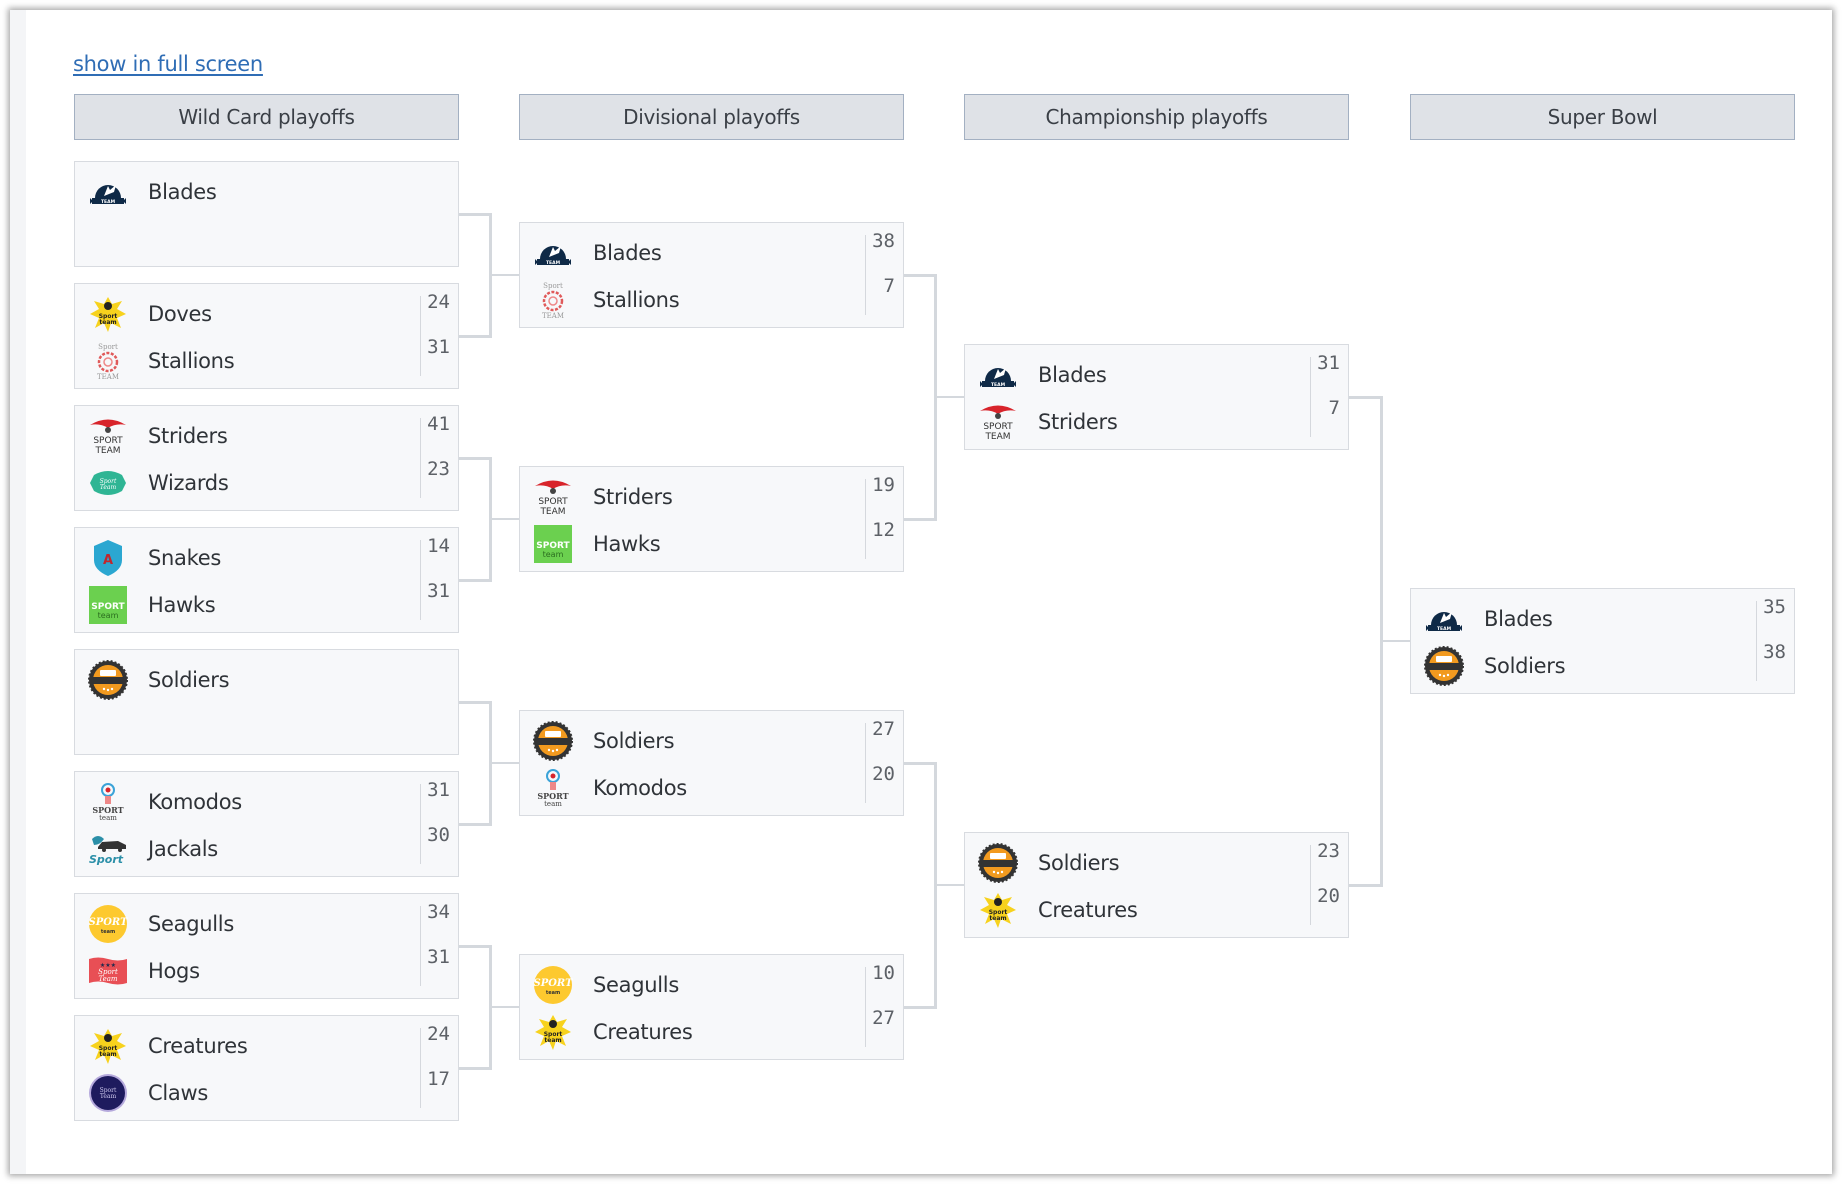 The width and height of the screenshot is (1842, 1184). I want to click on team-row: A Snakes, so click(154, 558).